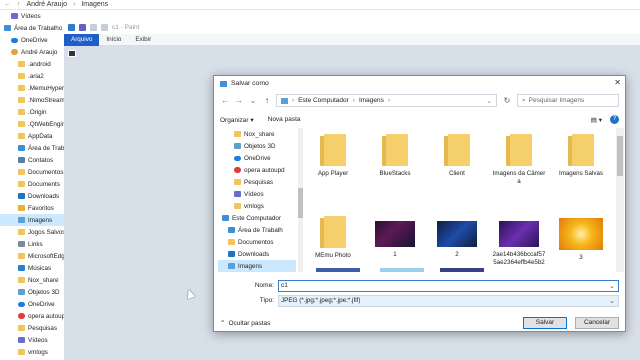 The image size is (640, 360). I want to click on files-scrollbar, so click(620, 200).